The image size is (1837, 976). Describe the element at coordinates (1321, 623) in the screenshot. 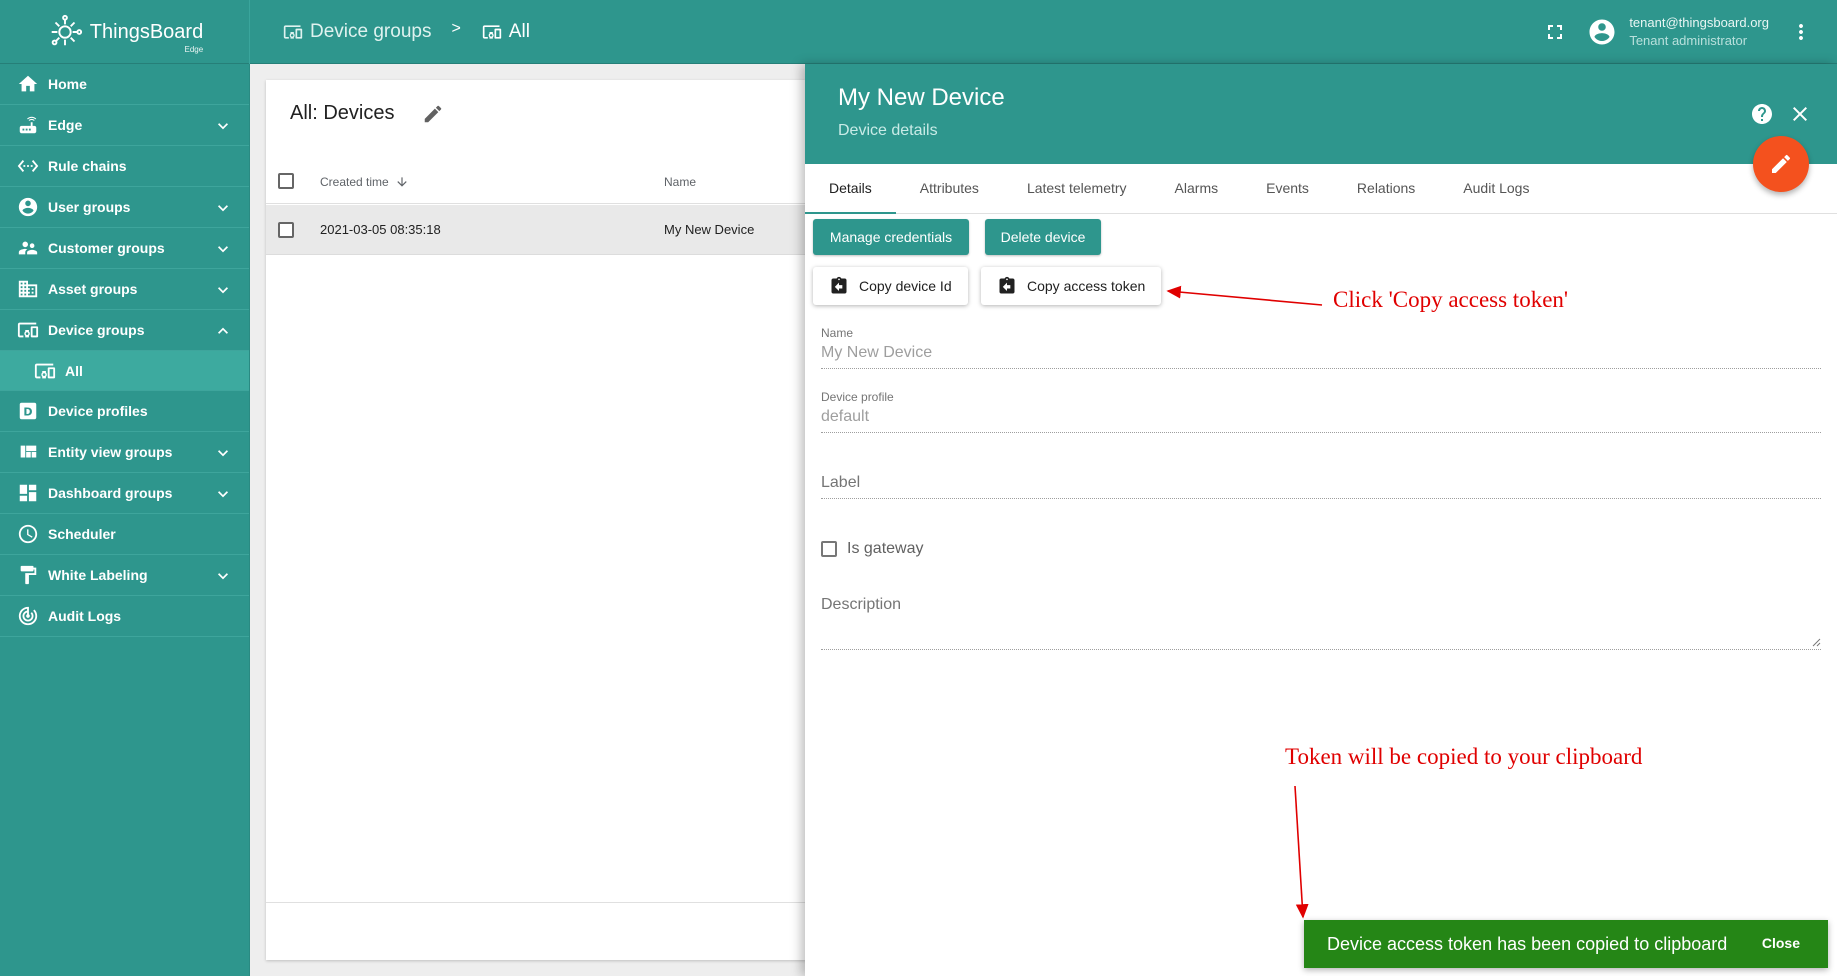

I see `description-field: Description` at that location.